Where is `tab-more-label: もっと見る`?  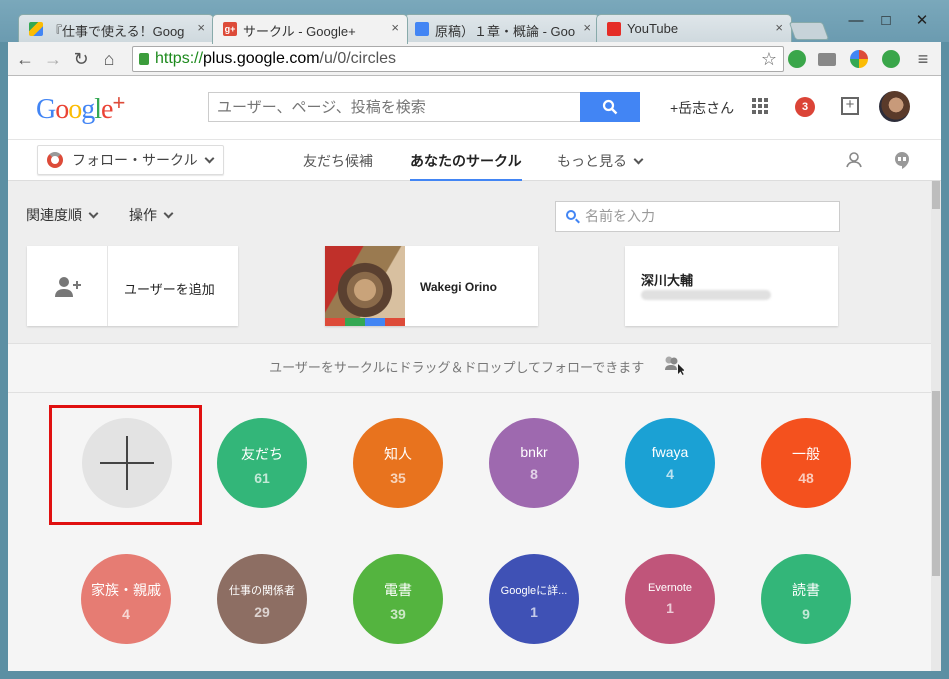
tab-more-label: もっと見る is located at coordinates (592, 161).